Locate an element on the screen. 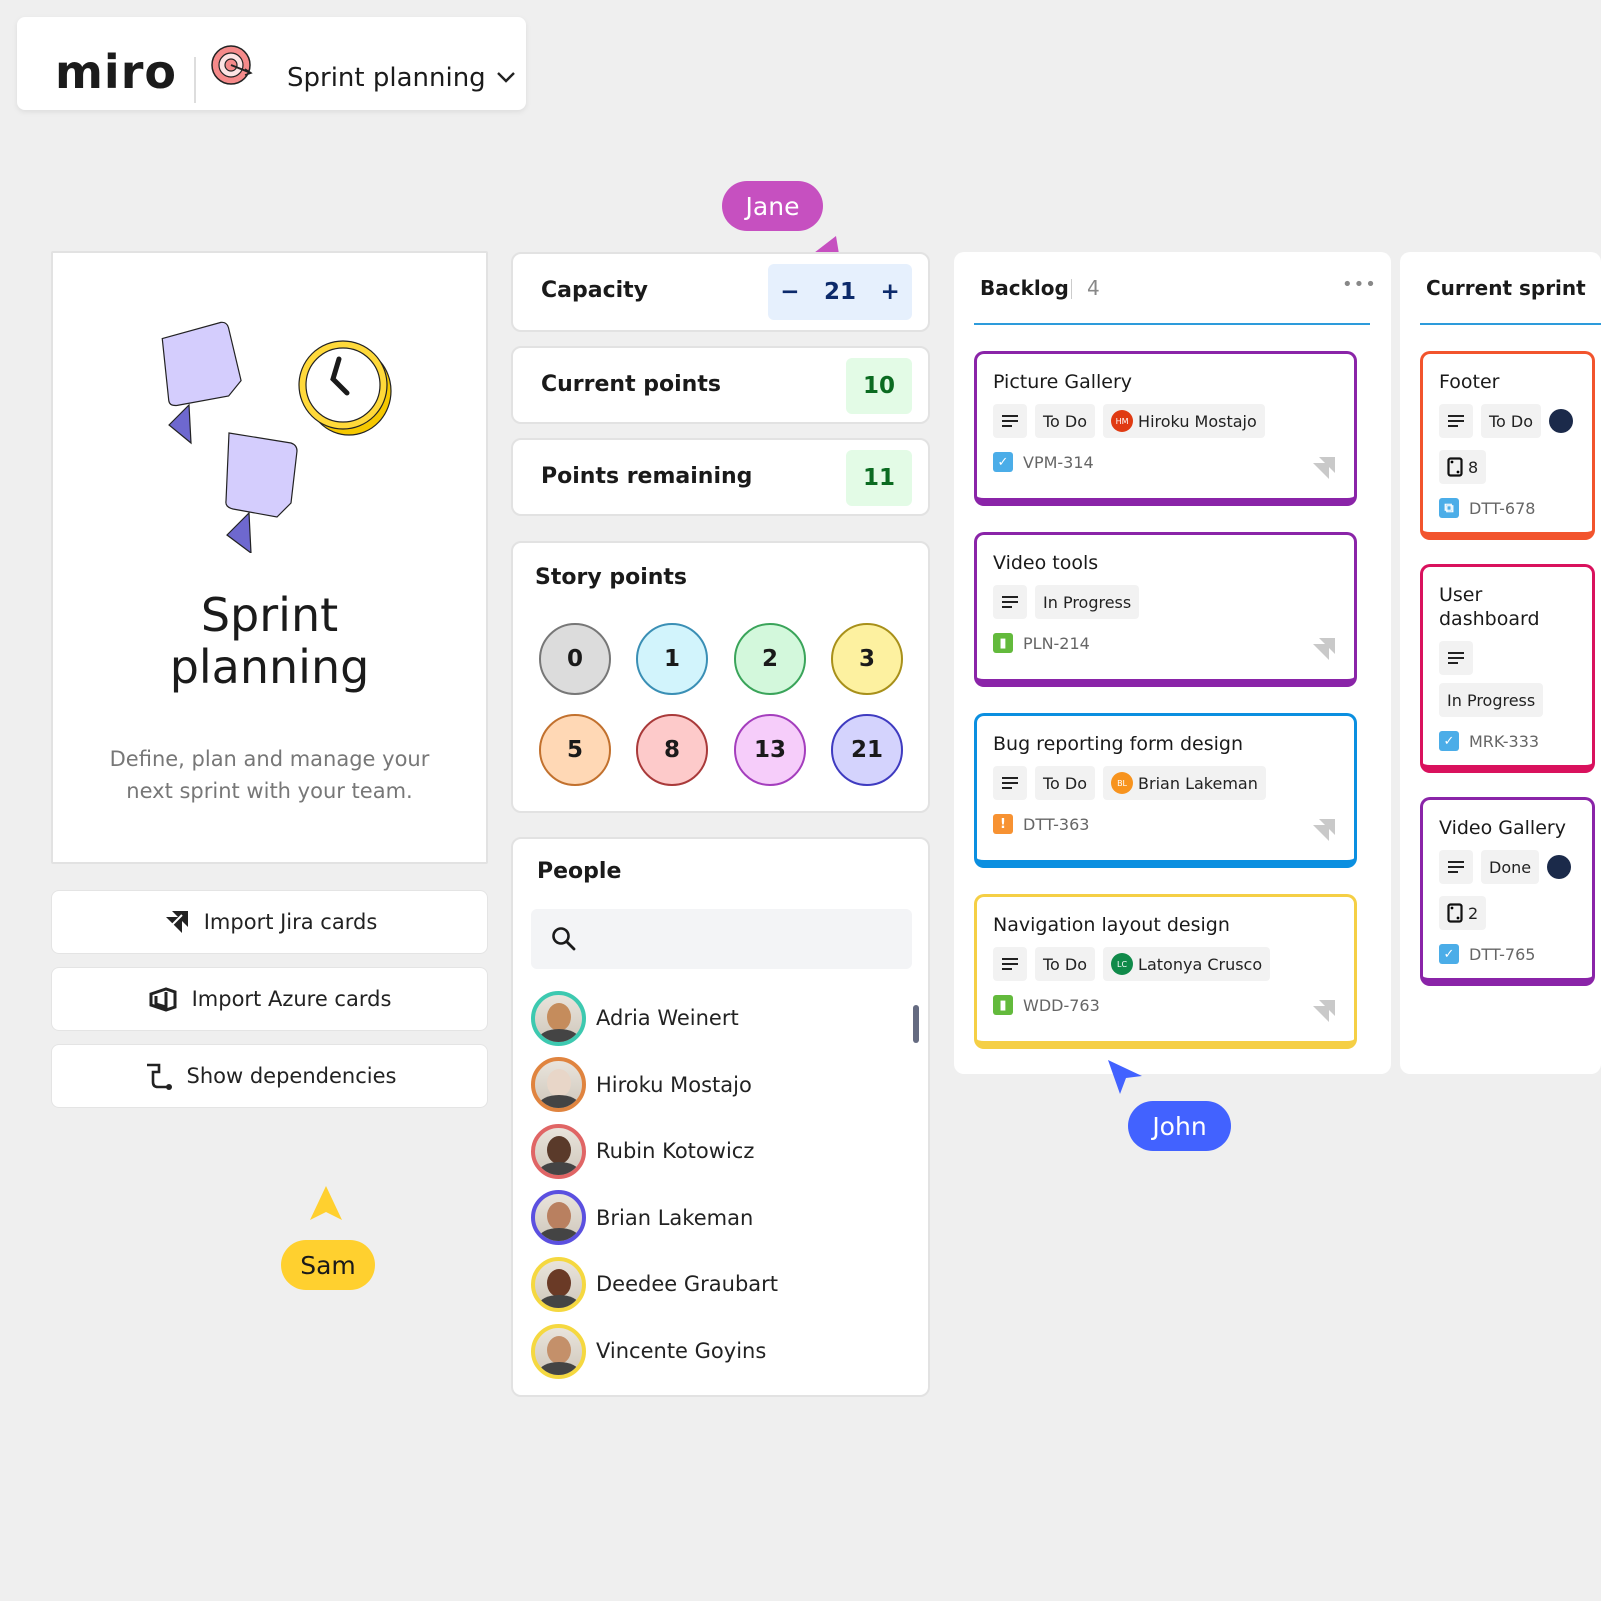 The height and width of the screenshot is (1601, 1601). ticket-card: User dashboard In Progress ✓ MRK-333 is located at coordinates (1507, 668).